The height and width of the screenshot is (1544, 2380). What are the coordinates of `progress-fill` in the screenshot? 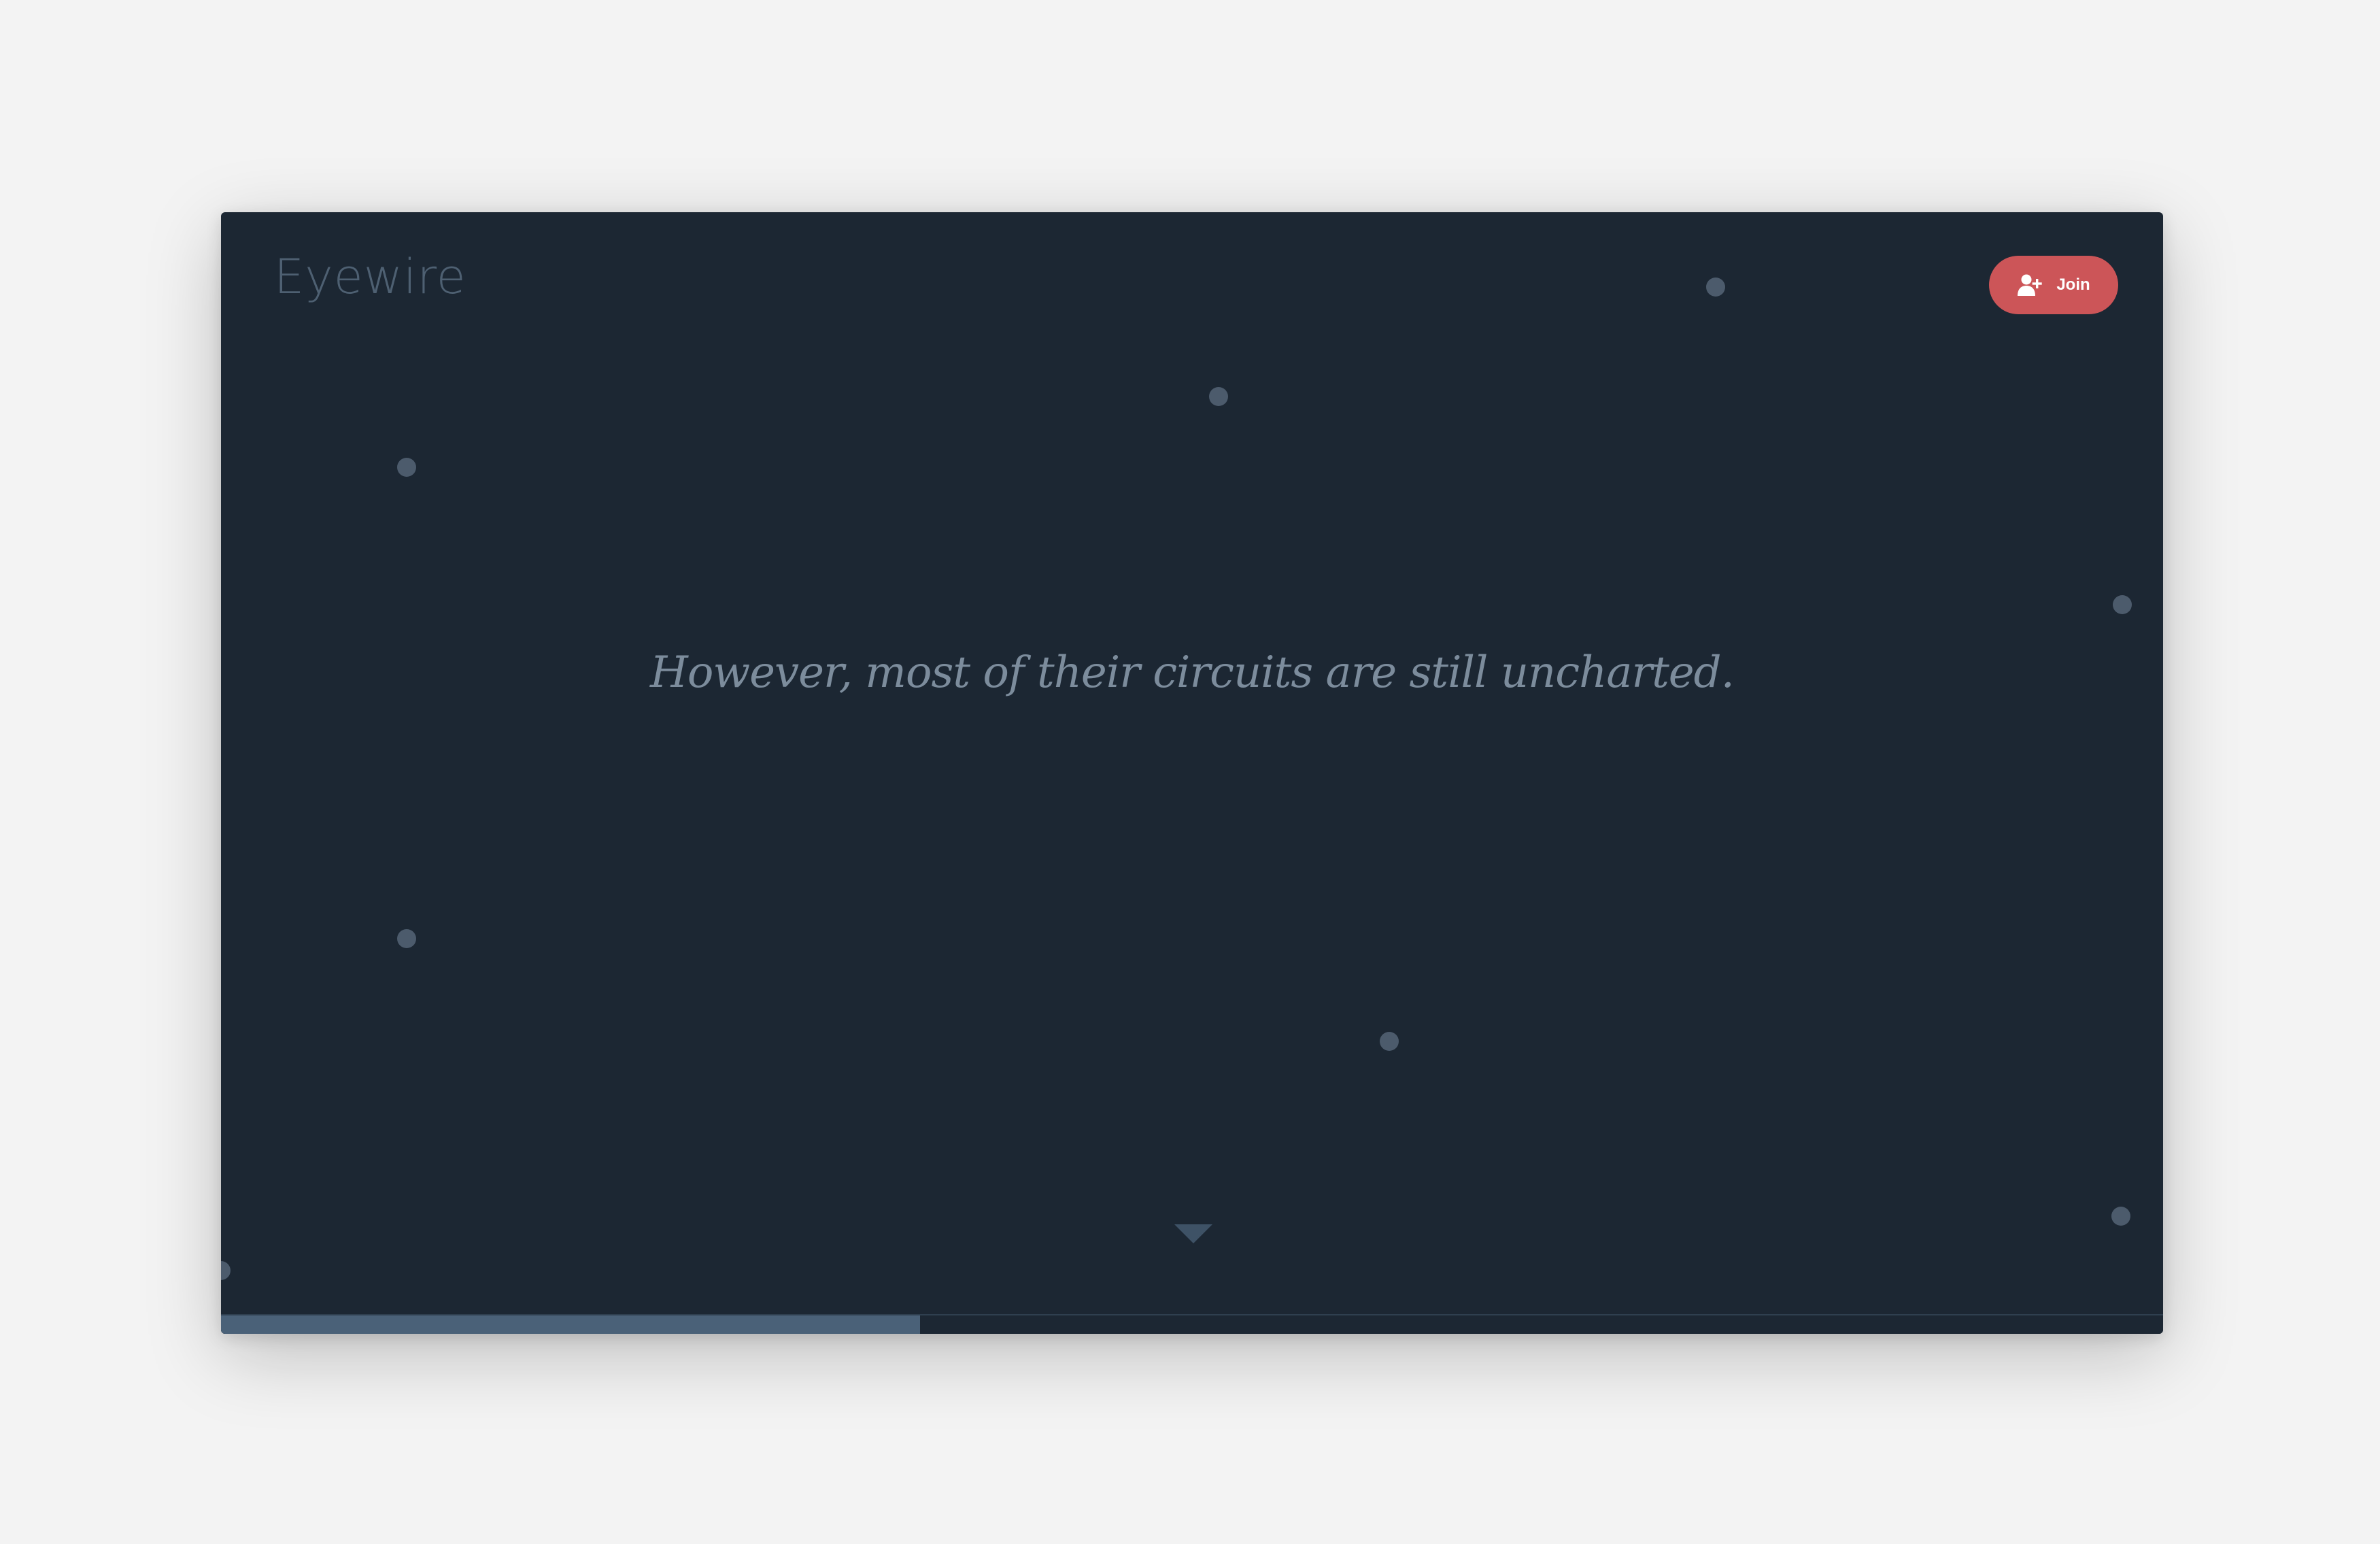 It's located at (571, 1324).